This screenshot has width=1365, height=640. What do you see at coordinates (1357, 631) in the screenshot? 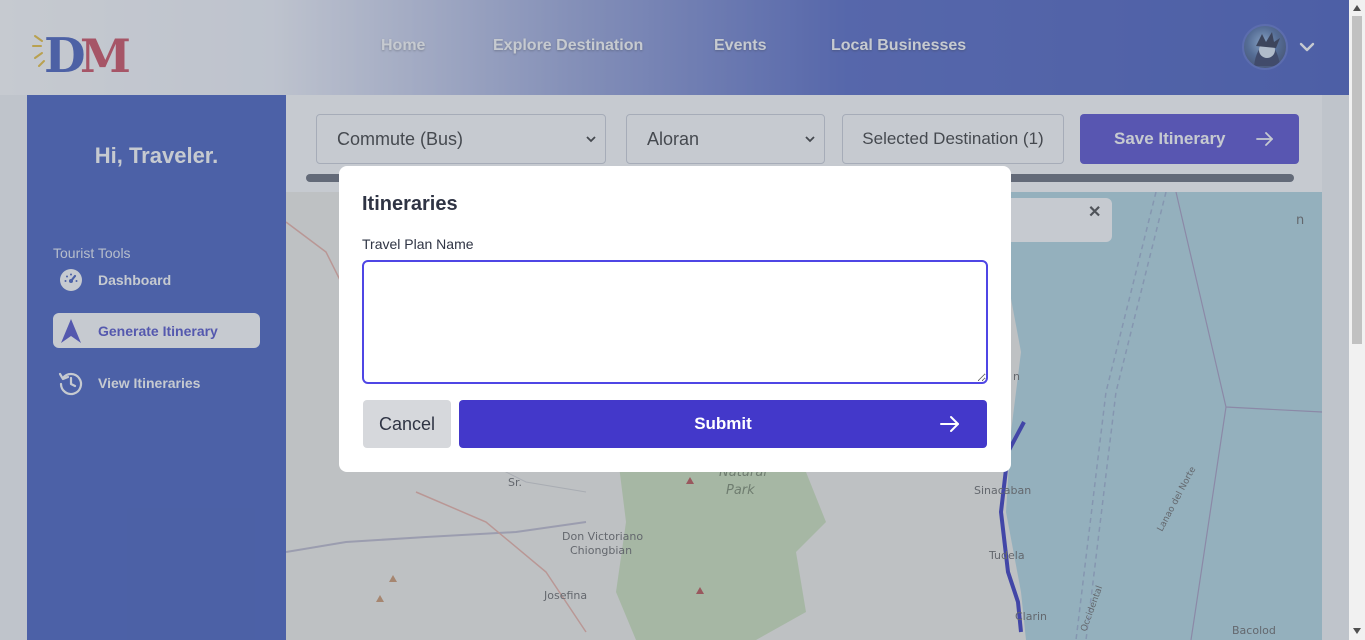
I see `scroll-down-icon` at bounding box center [1357, 631].